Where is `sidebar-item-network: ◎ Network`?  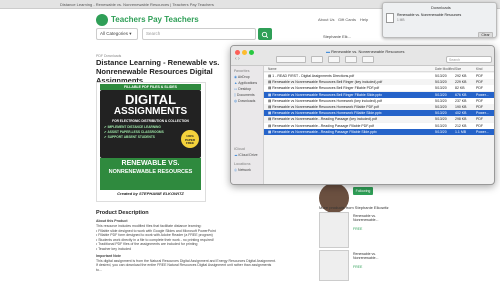
sidebar-item-network: ◎ Network is located at coordinates (242, 170).